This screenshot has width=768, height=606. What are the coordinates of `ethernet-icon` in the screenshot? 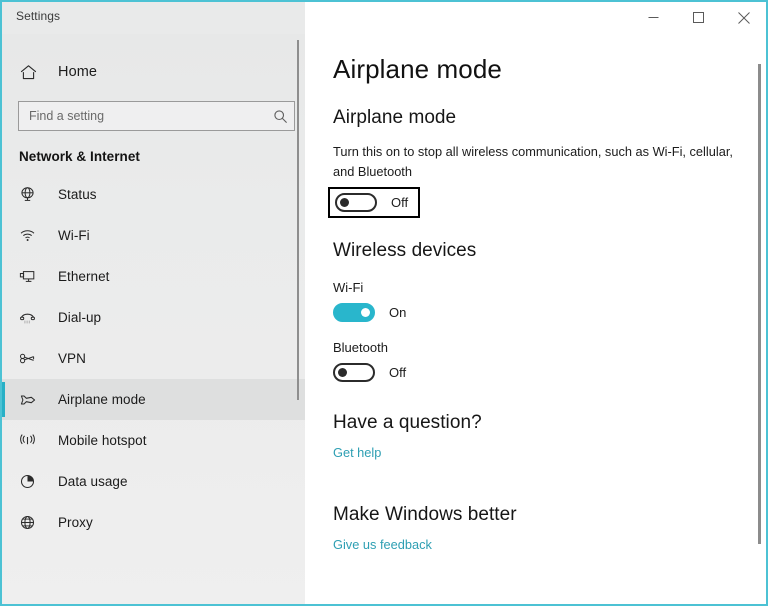 It's located at (30, 276).